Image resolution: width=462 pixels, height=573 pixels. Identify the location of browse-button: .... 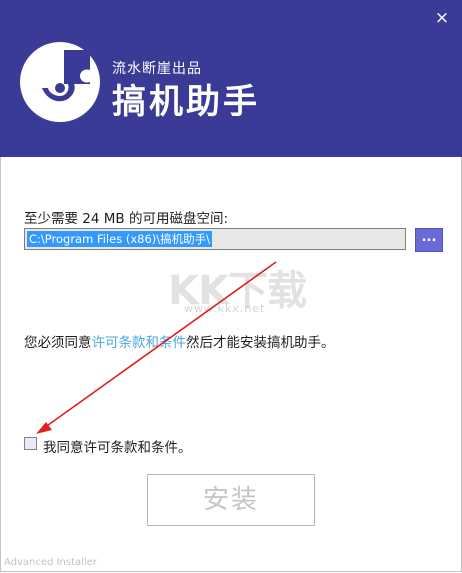
(429, 240).